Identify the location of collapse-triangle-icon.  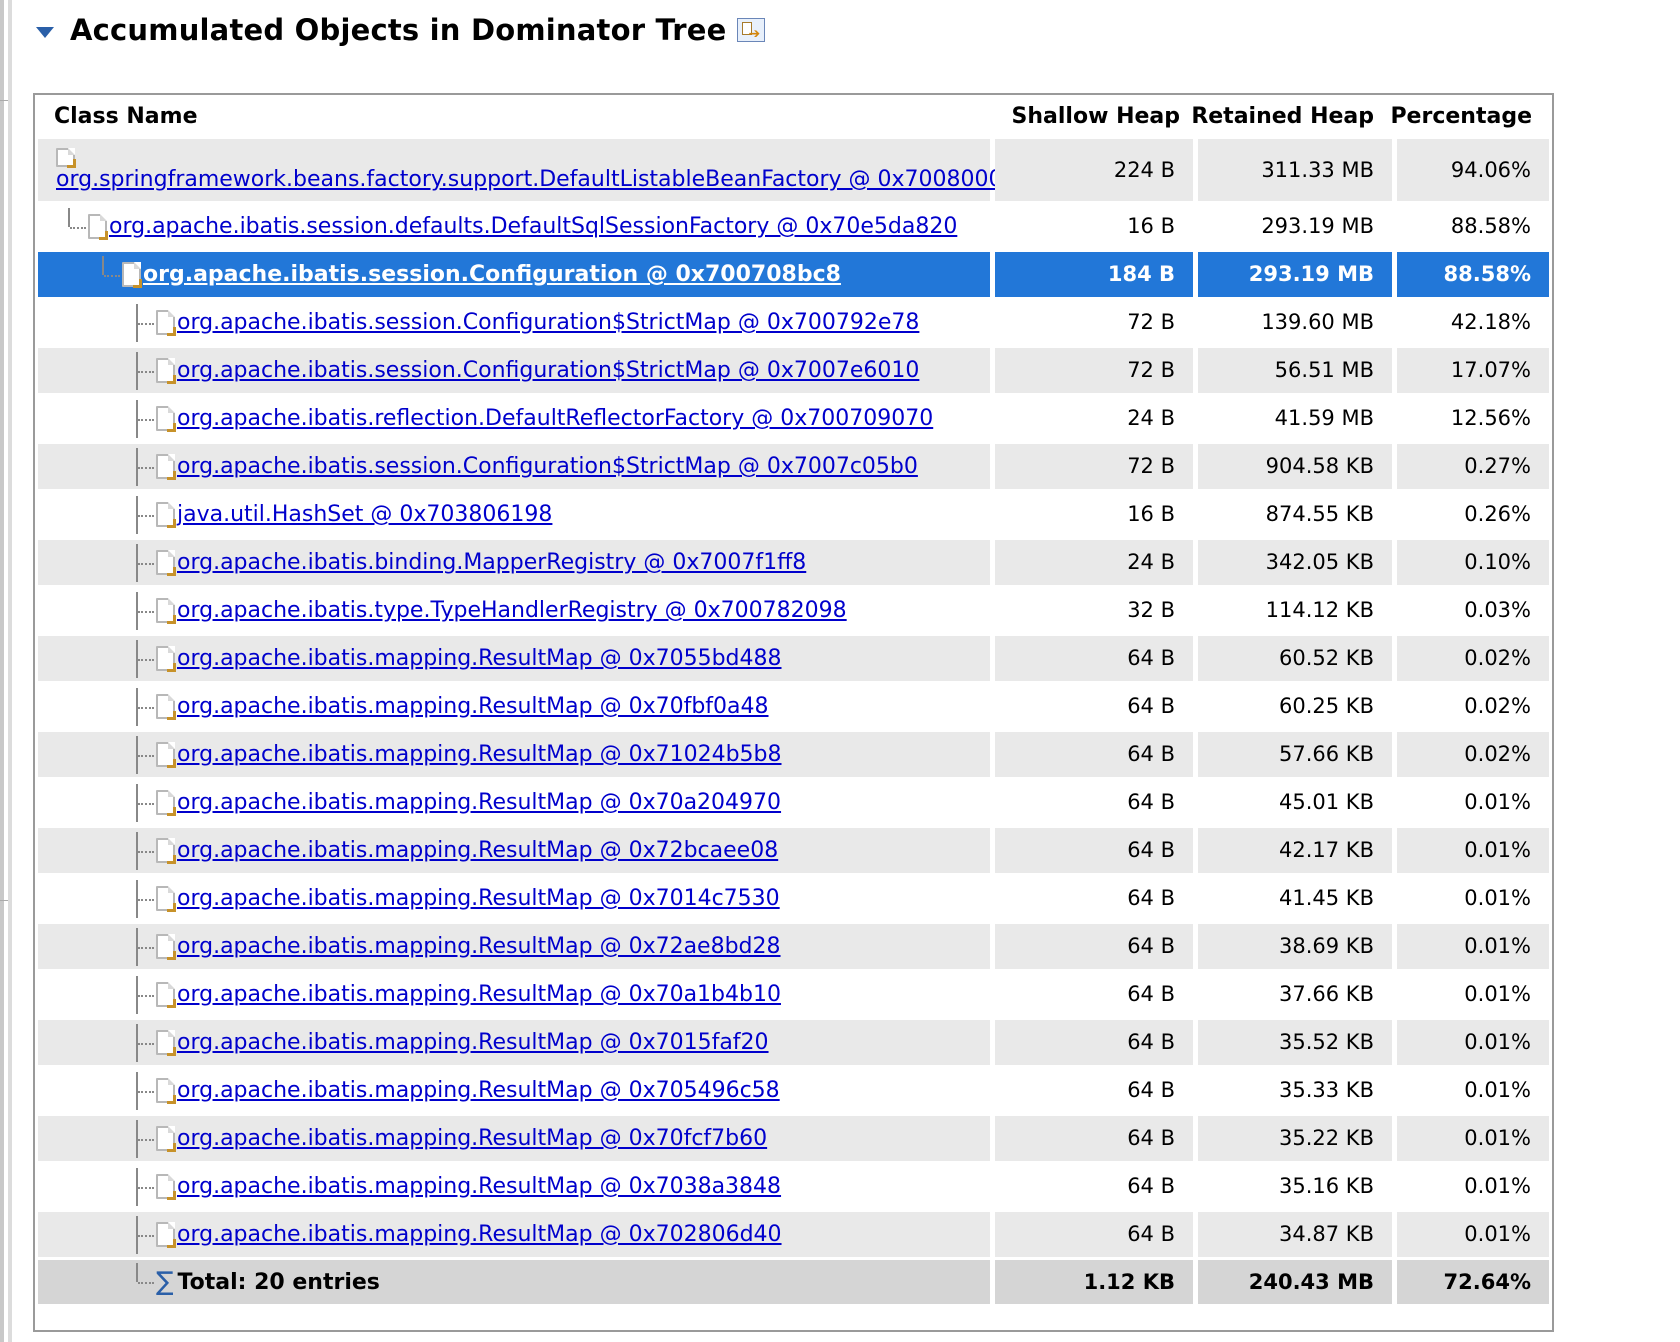
(45, 32).